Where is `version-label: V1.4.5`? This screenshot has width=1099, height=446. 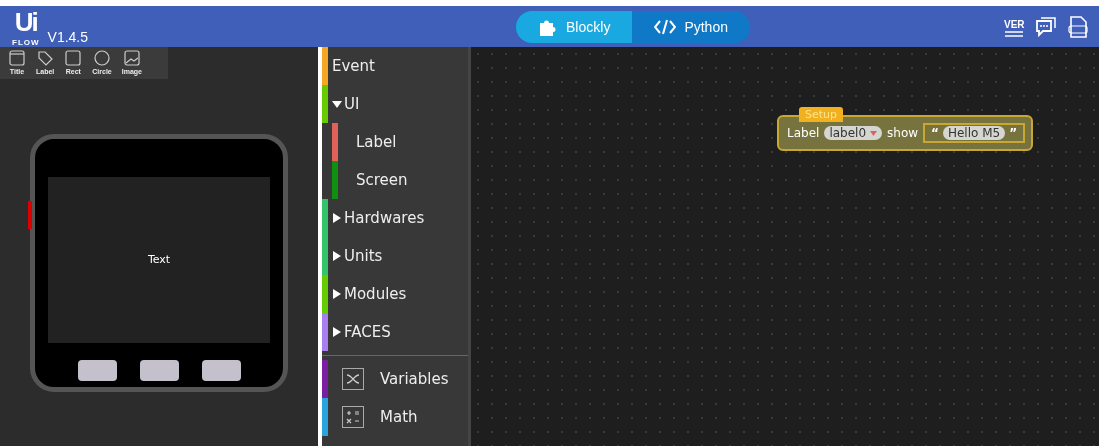
version-label: V1.4.5 is located at coordinates (68, 37).